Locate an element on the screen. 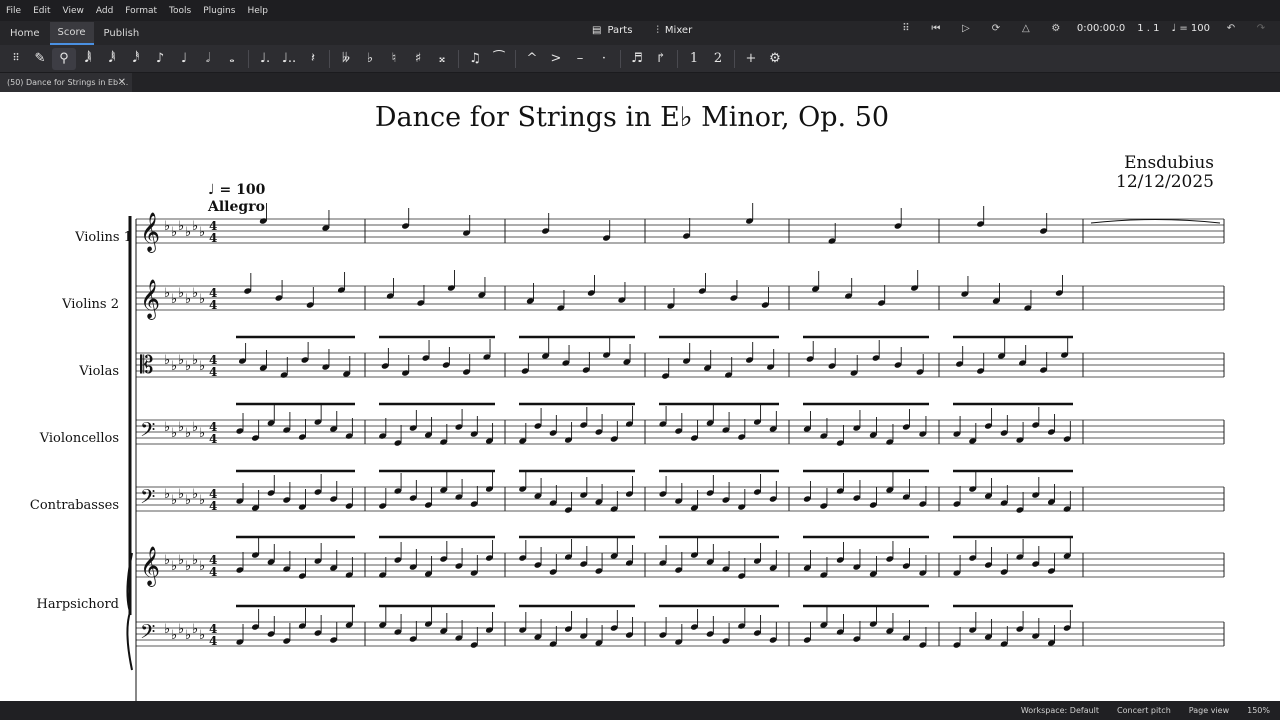 Image resolution: width=1280 pixels, height=720 pixels. slur-icon: ⁀ is located at coordinates (499, 59).